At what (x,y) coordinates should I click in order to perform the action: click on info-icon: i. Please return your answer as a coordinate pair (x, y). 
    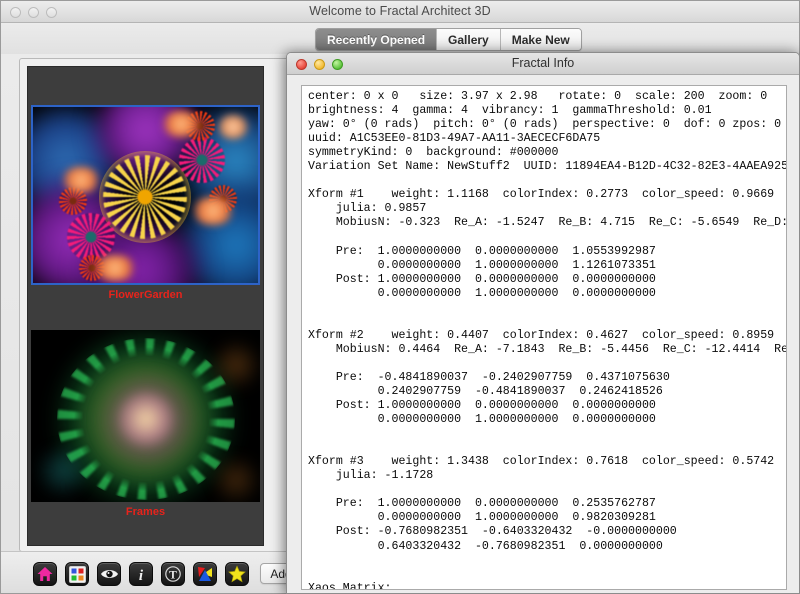
    Looking at the image, I should click on (141, 574).